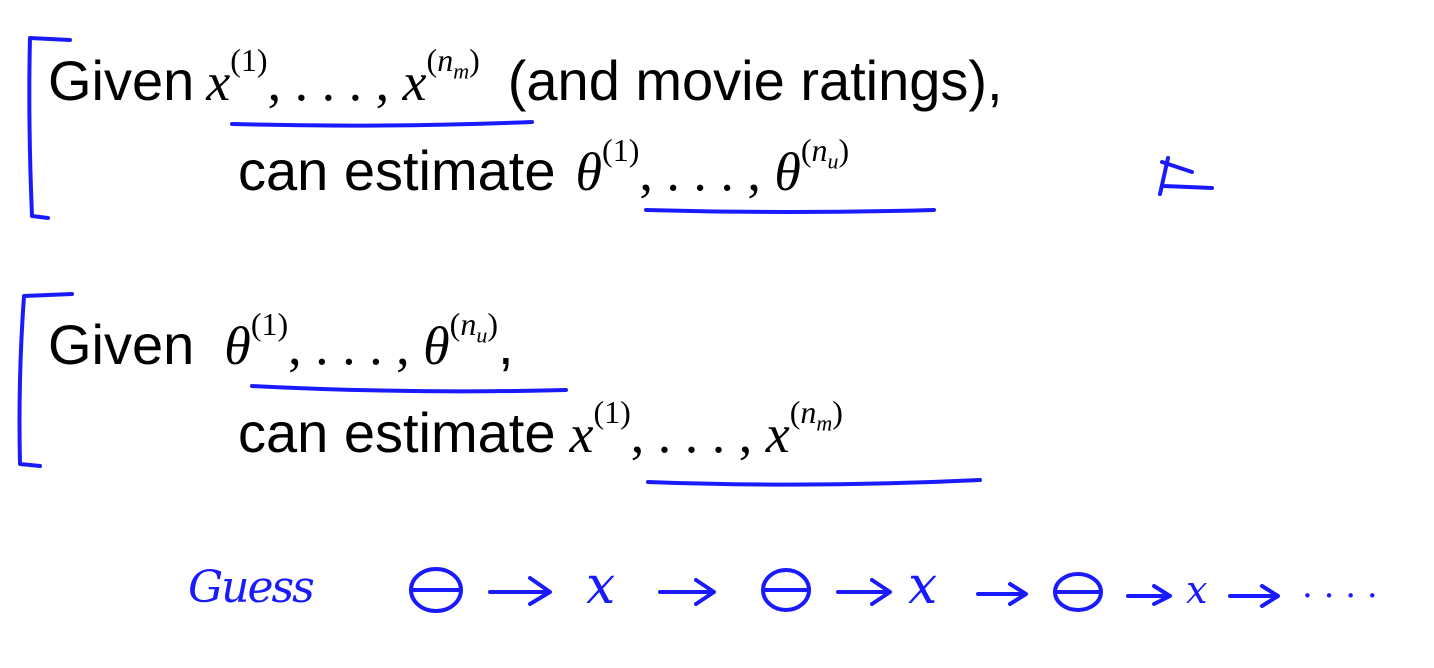 The height and width of the screenshot is (668, 1434). Describe the element at coordinates (601, 586) in the screenshot. I see `x-handwritten-1: x` at that location.